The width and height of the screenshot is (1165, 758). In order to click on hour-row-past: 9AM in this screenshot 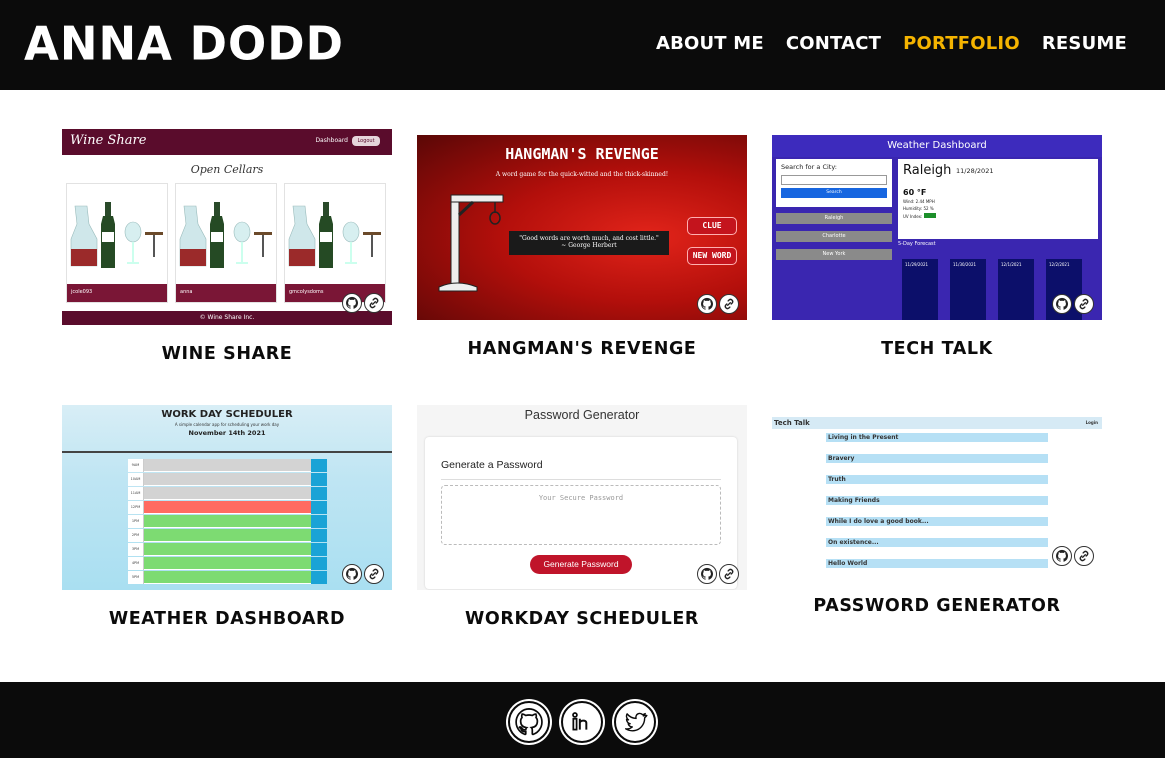, I will do `click(227, 465)`.